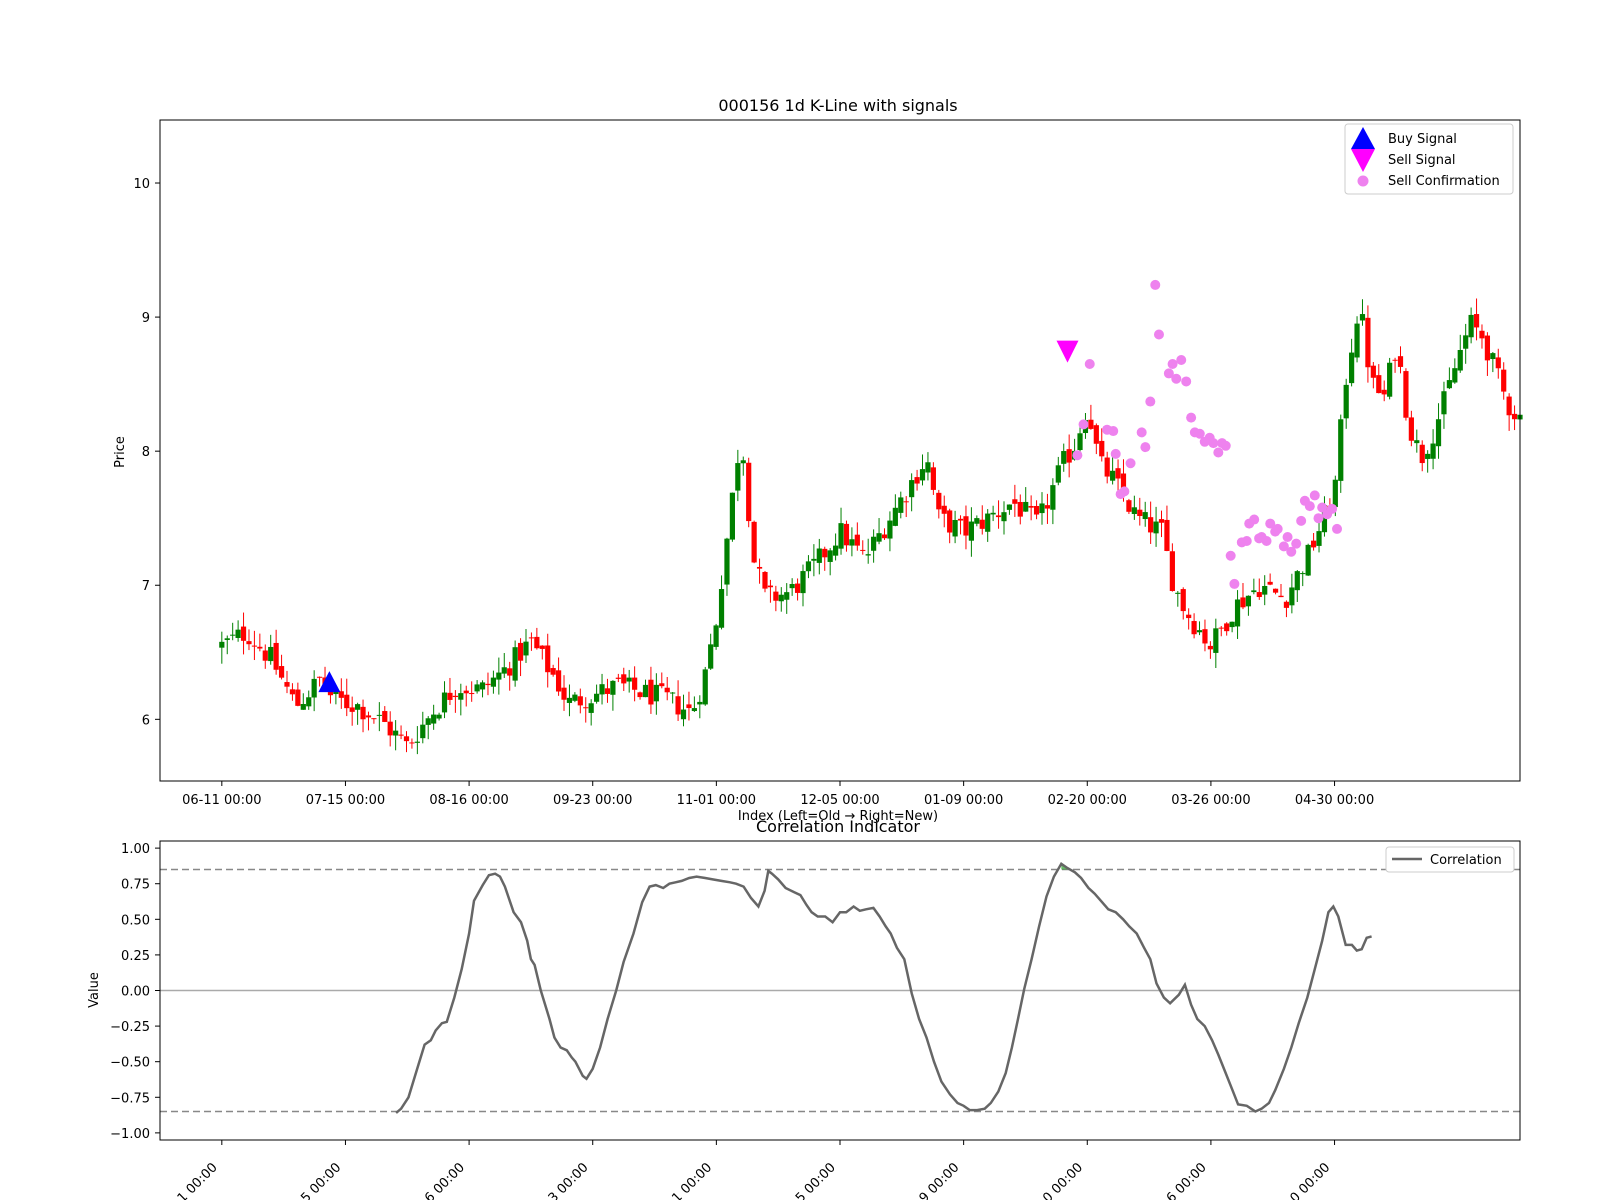 The height and width of the screenshot is (1200, 1600). What do you see at coordinates (1422, 160) in the screenshot?
I see `sell-signal-legend-label: Sell Signal` at bounding box center [1422, 160].